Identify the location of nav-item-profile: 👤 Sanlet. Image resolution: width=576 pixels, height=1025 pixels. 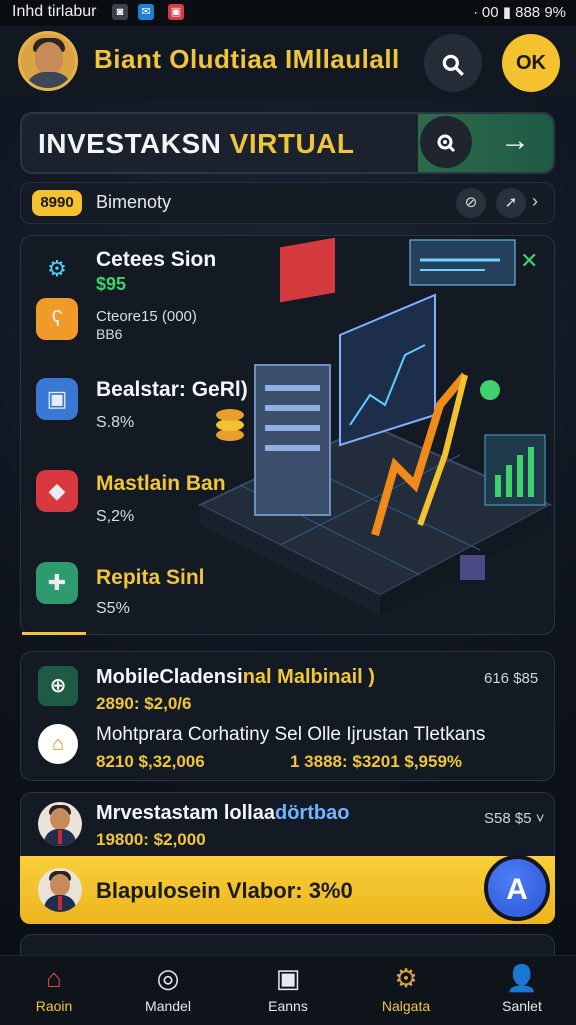
(522, 987).